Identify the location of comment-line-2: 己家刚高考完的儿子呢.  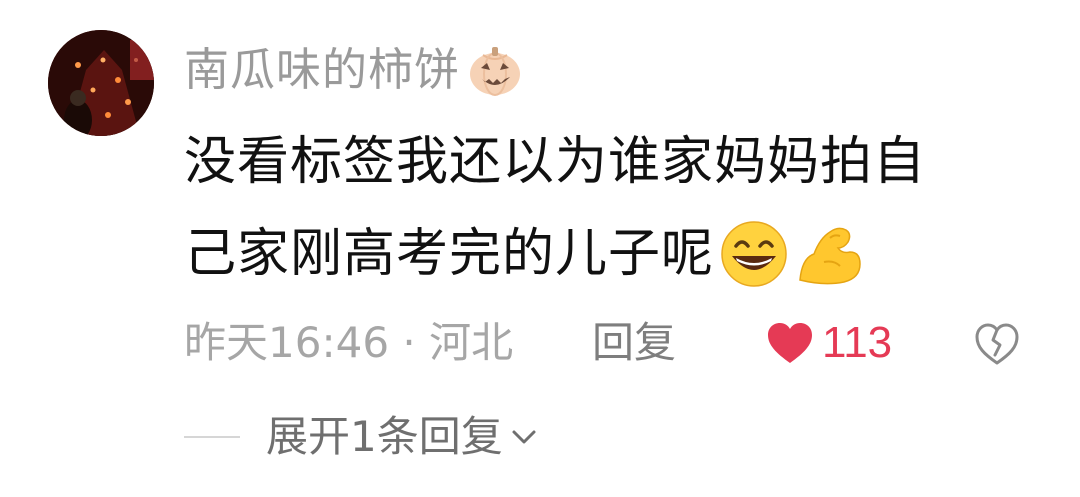
(614, 254).